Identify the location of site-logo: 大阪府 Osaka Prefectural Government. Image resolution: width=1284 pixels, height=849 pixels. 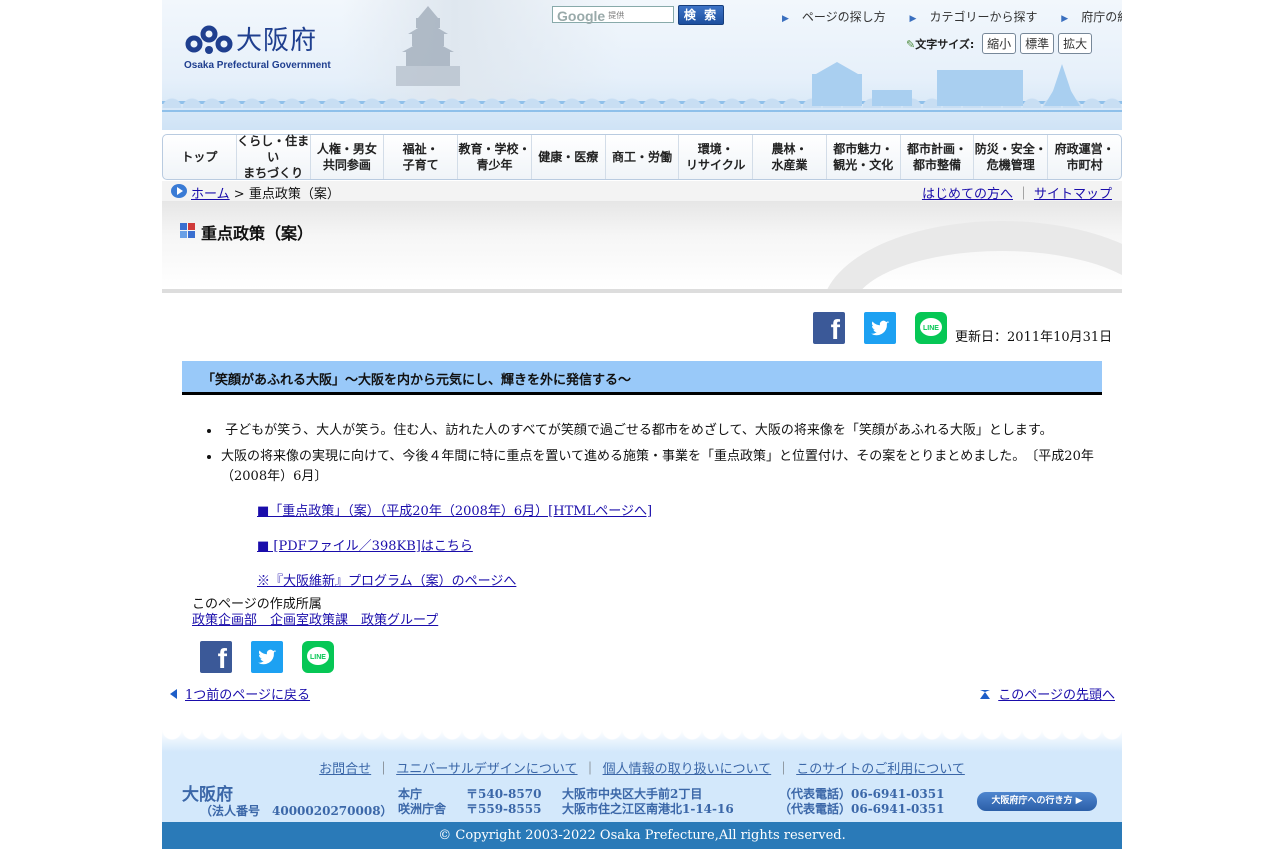
(257, 46).